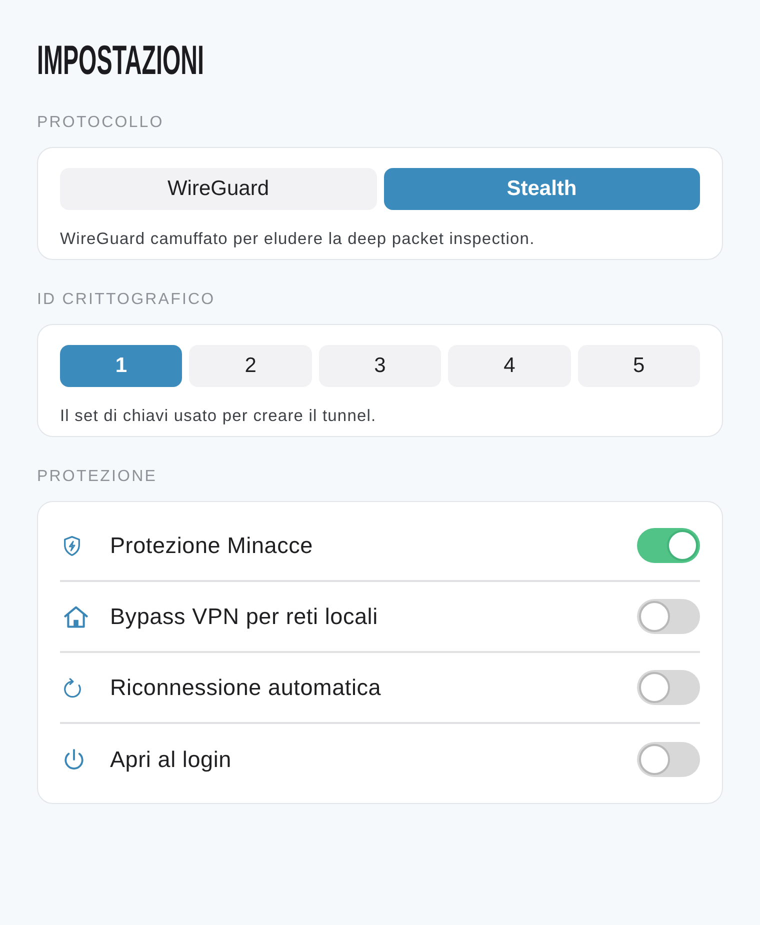  Describe the element at coordinates (250, 366) in the screenshot. I see `segment-button: 2` at that location.